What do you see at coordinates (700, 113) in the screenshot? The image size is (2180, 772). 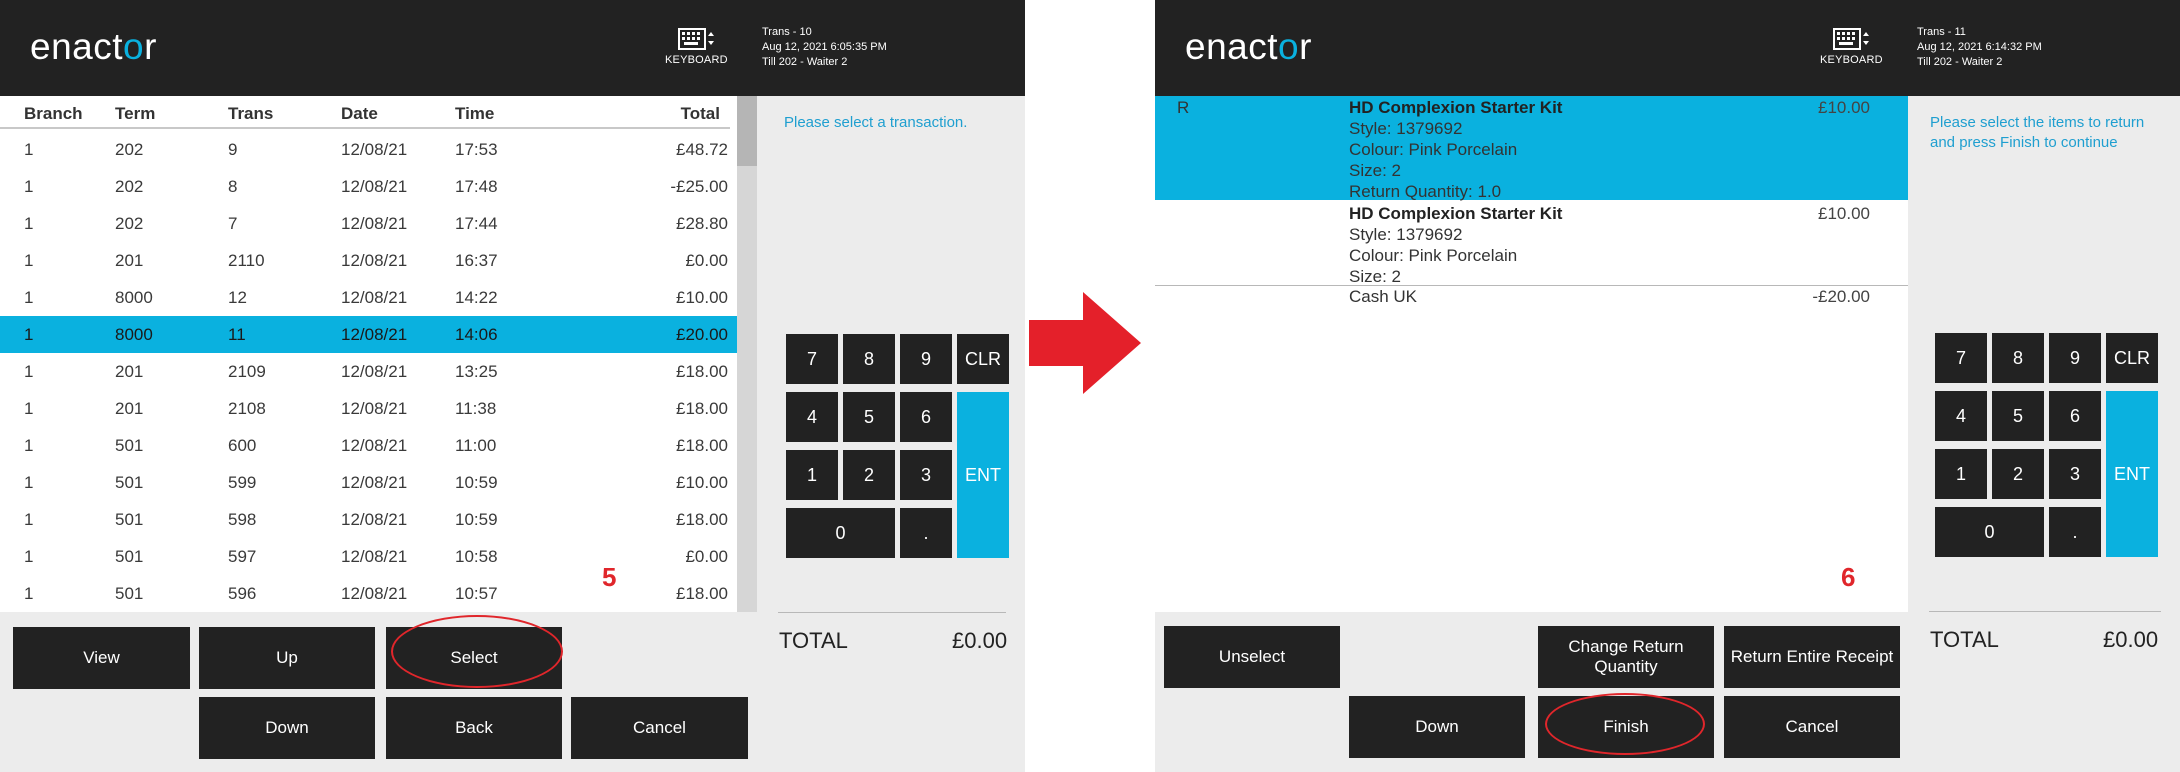 I see `column-header-total: Total` at bounding box center [700, 113].